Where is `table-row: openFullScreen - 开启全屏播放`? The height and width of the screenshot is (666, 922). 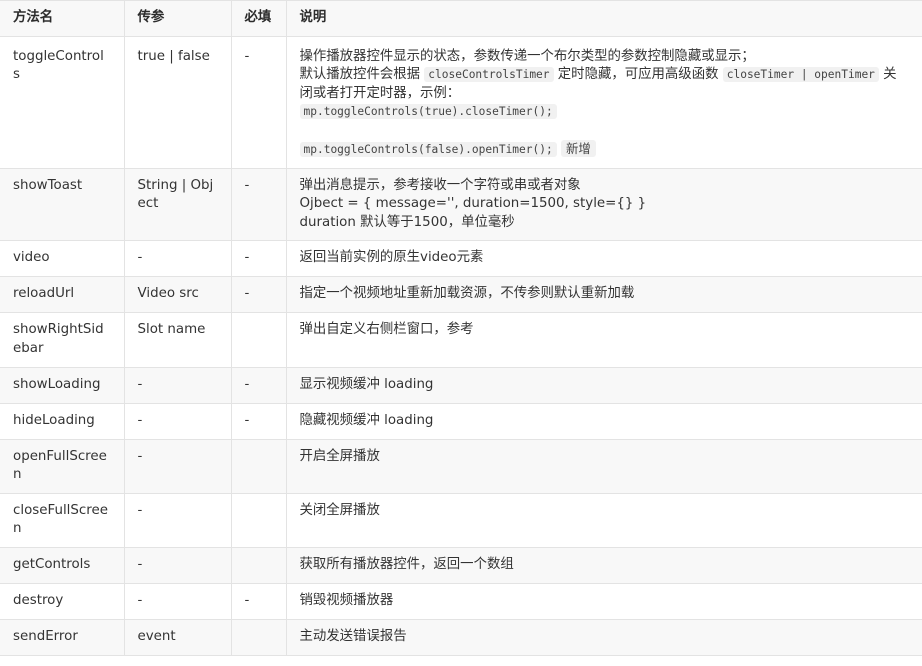
table-row: openFullScreen - 开启全屏播放 is located at coordinates (461, 466).